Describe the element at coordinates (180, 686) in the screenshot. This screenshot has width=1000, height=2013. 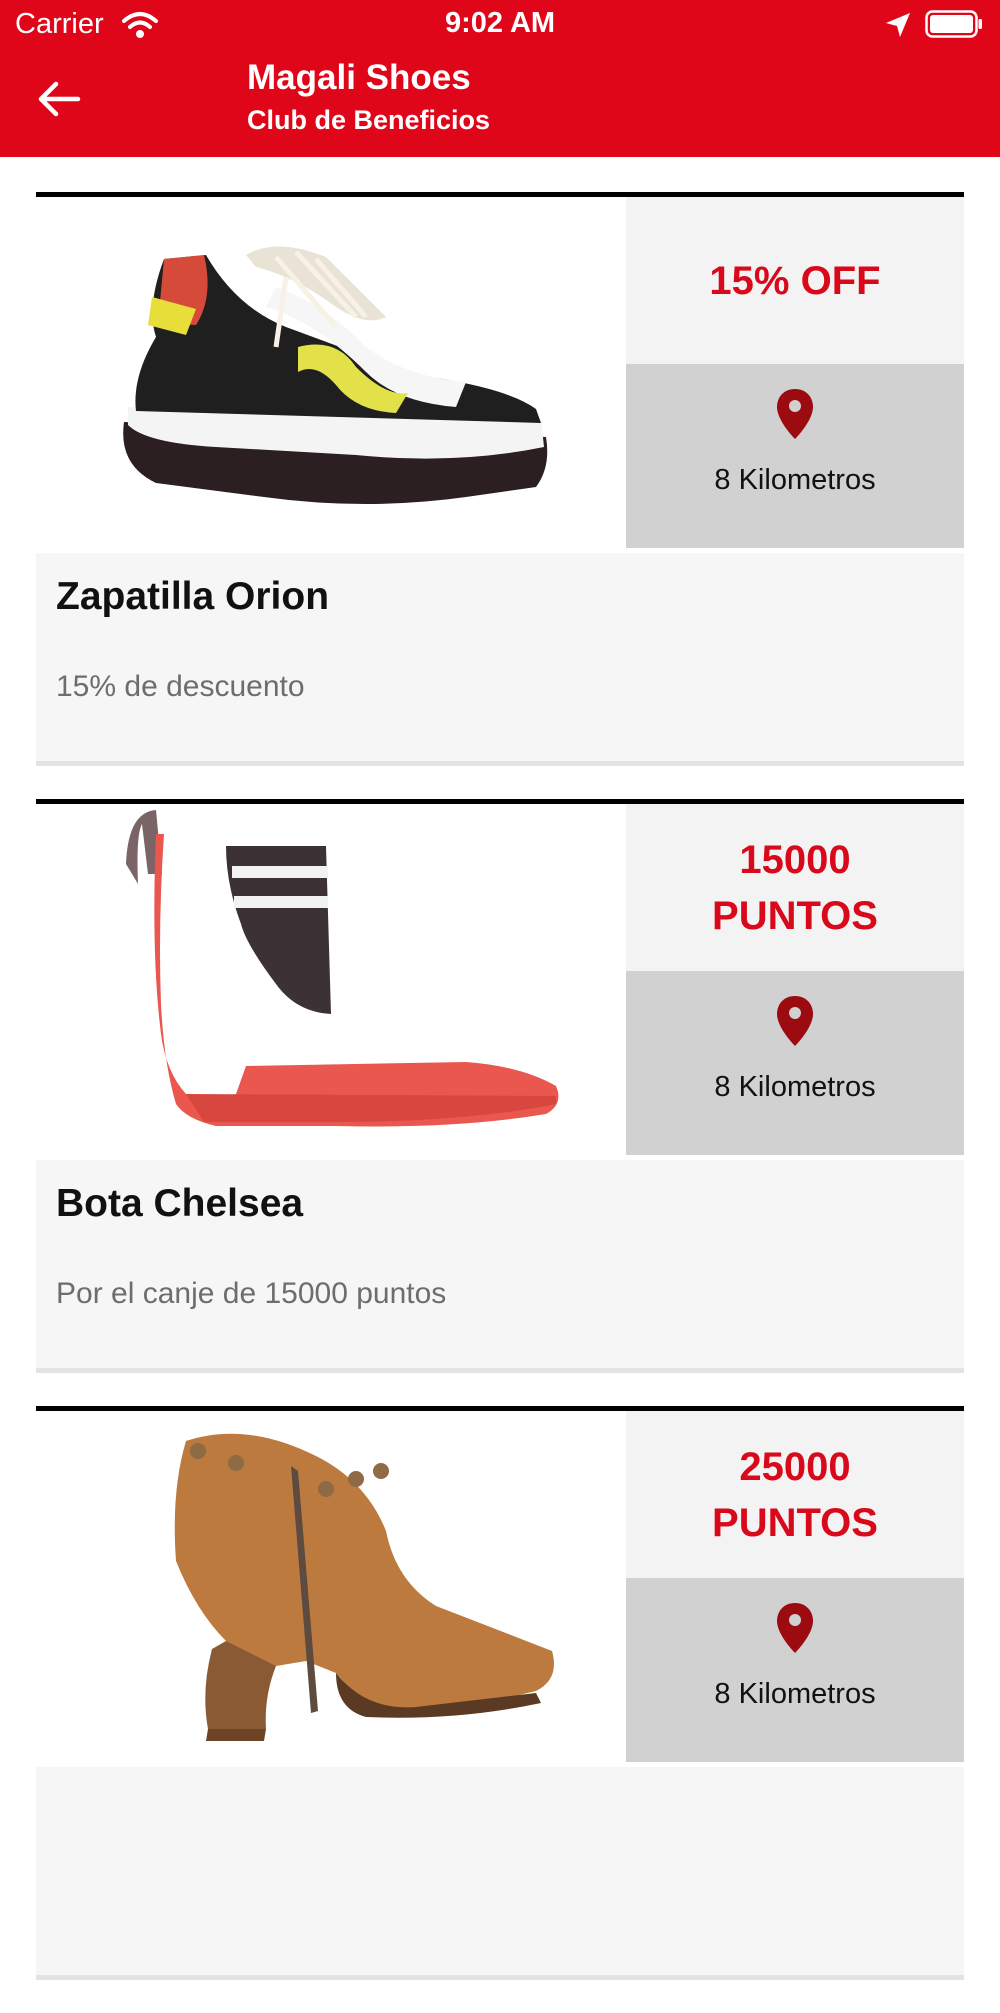
I see `benefit-description: 15% de descuento` at that location.